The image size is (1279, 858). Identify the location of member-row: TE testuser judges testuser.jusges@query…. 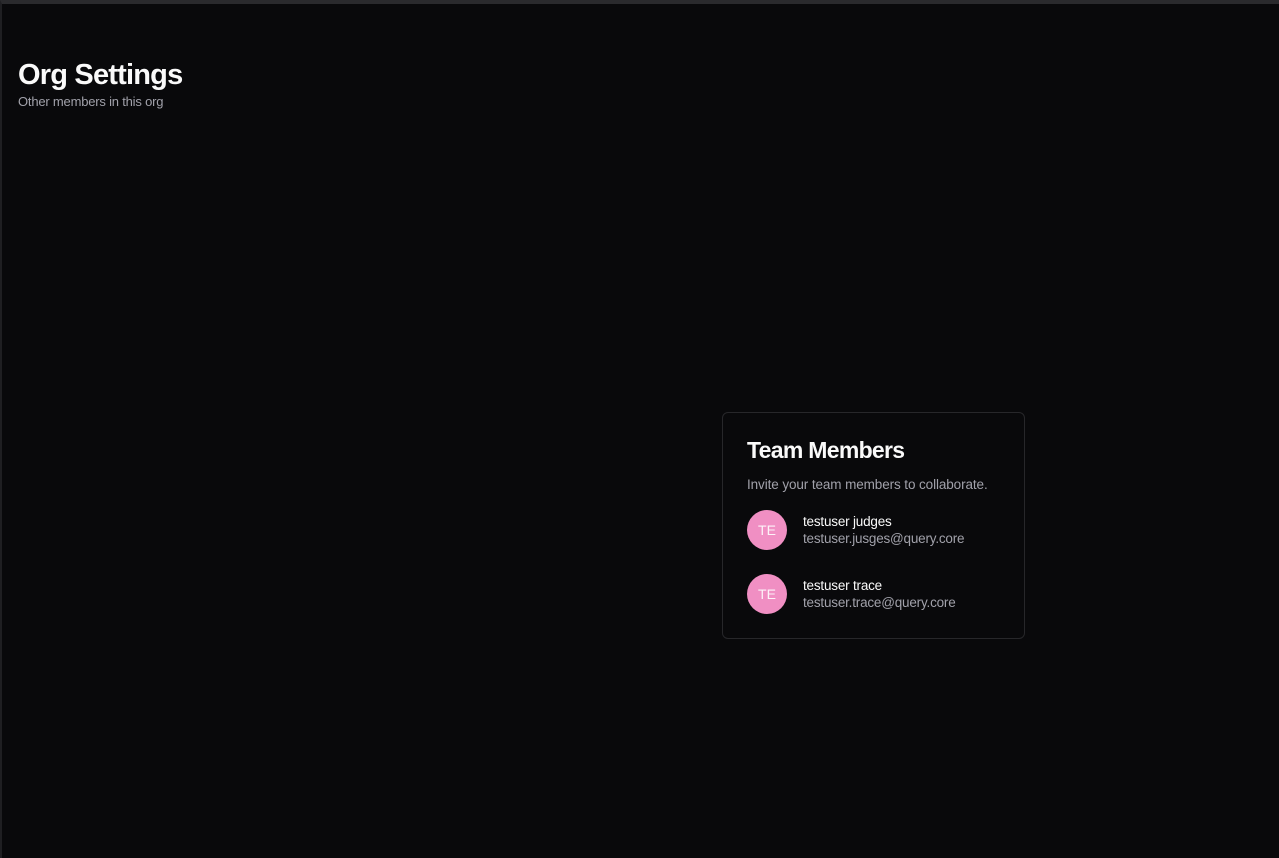
(873, 530).